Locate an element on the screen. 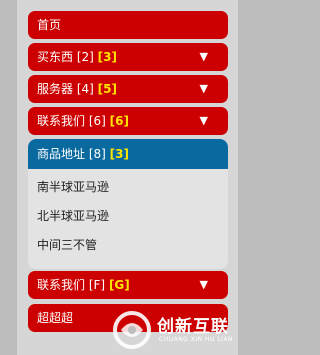 The height and width of the screenshot is (355, 320). menu-item-buy: 买东西 [2] [3] ▼ is located at coordinates (128, 57).